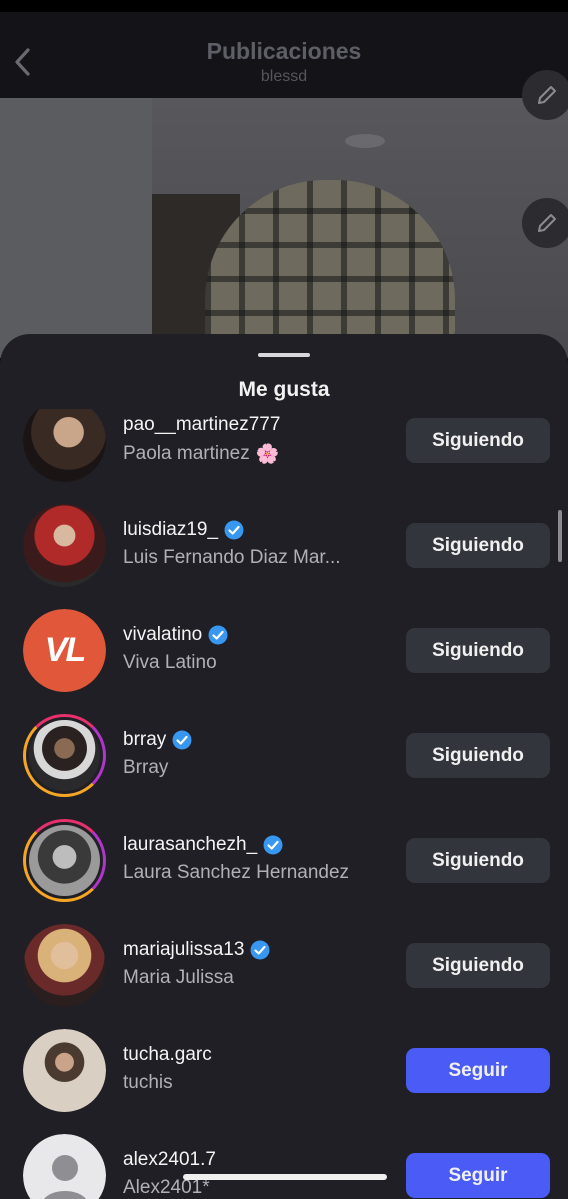 Image resolution: width=568 pixels, height=1199 pixels. I want to click on home-indicator, so click(285, 1177).